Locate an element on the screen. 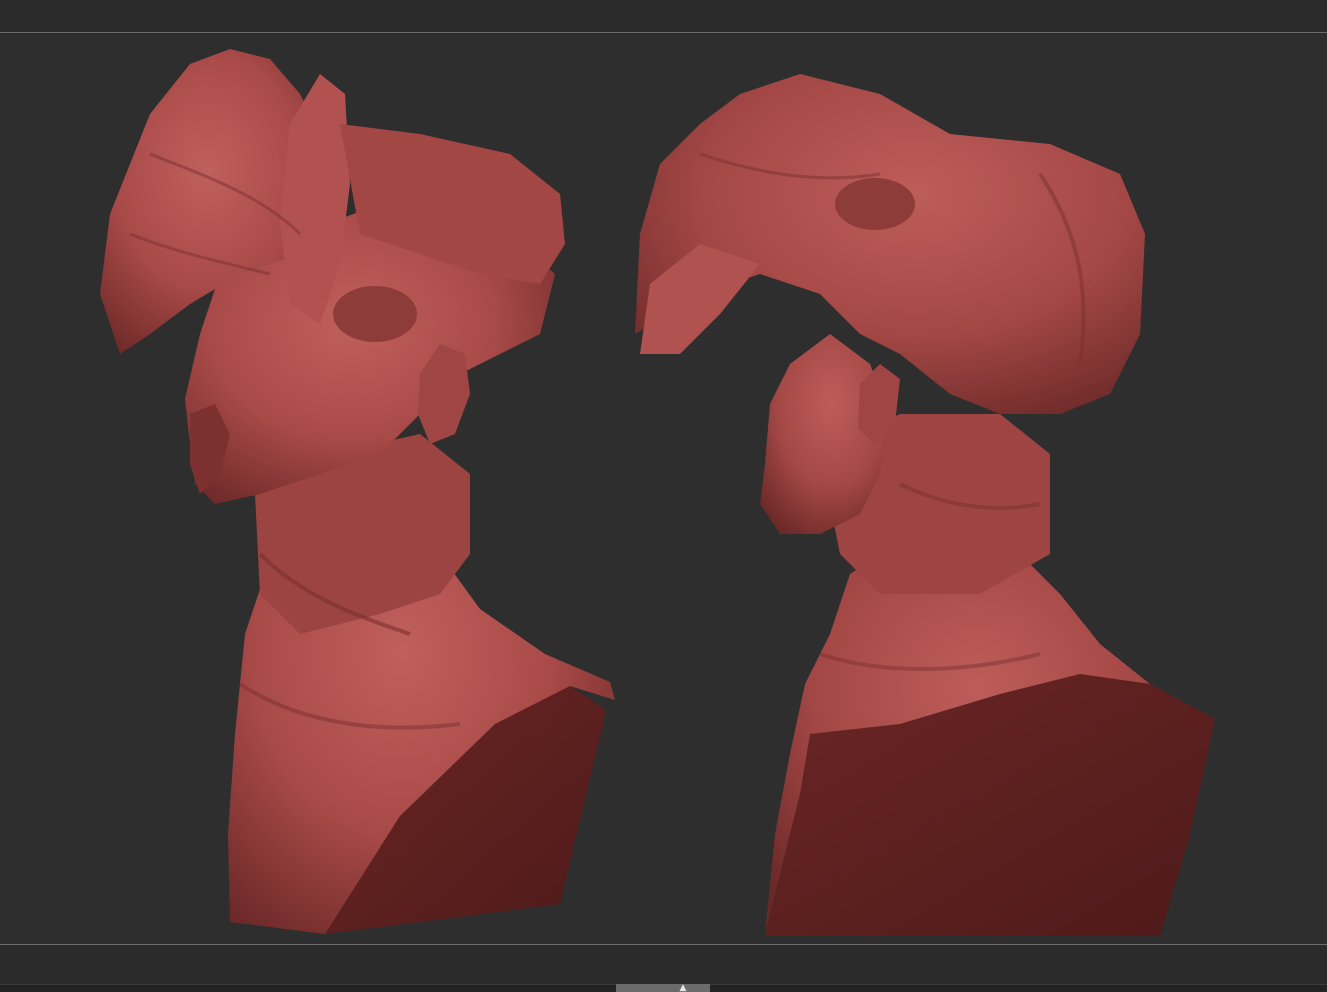 The image size is (1327, 992). top-toolbar-strip is located at coordinates (663, 16).